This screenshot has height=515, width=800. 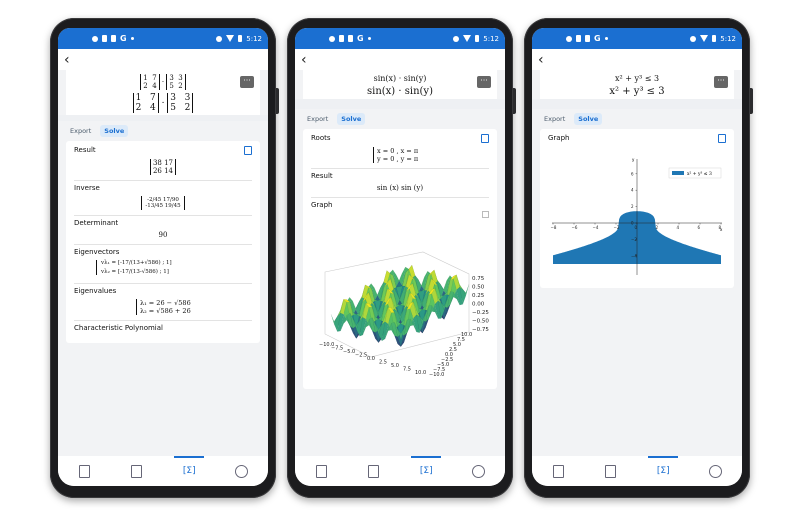 What do you see at coordinates (657, 227) in the screenshot?
I see `x-tick-label: 2` at bounding box center [657, 227].